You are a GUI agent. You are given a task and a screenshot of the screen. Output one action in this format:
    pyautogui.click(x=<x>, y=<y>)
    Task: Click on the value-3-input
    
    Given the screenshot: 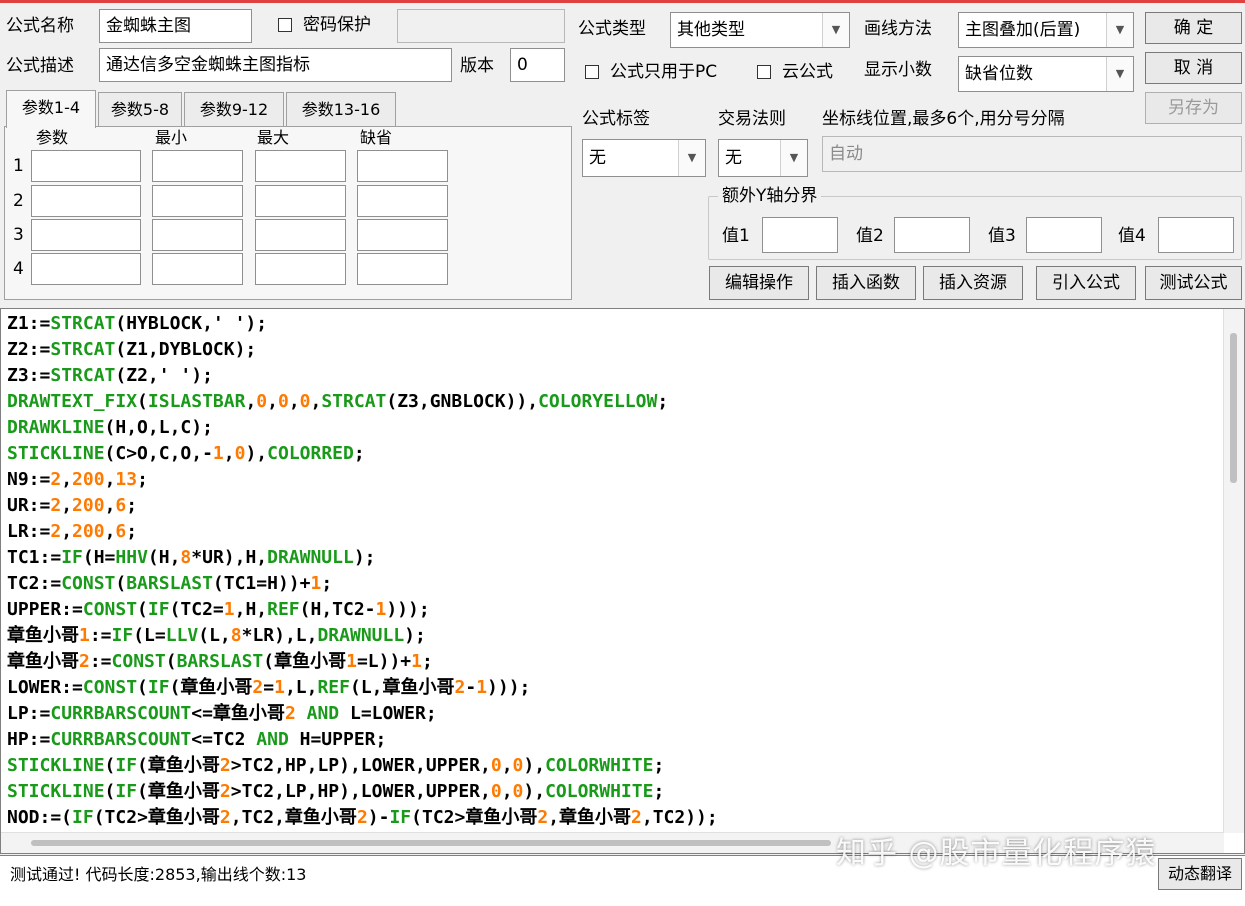 What is the action you would take?
    pyautogui.click(x=1064, y=235)
    